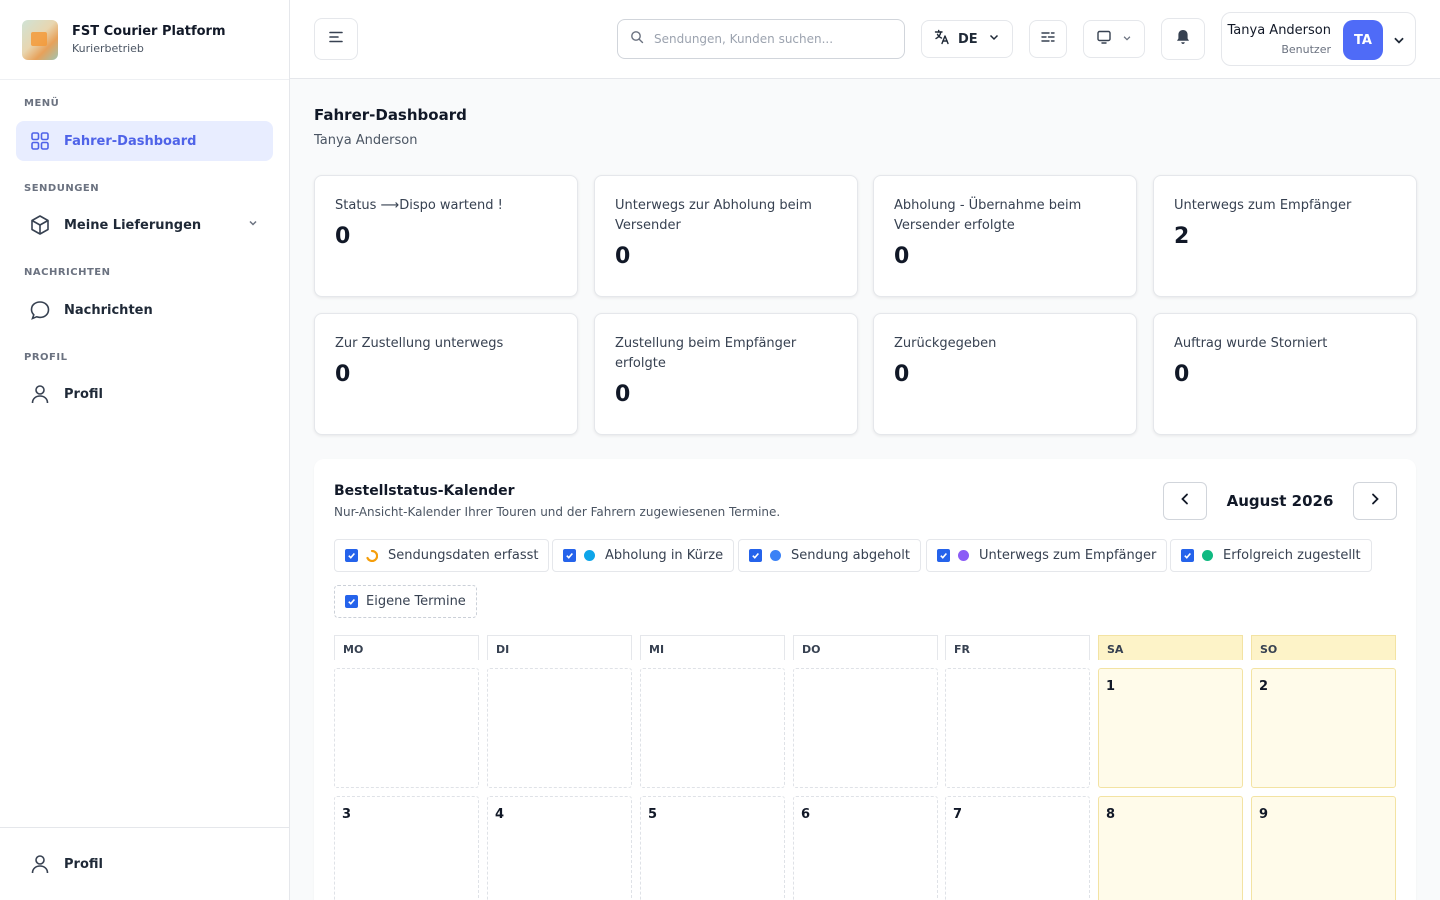  What do you see at coordinates (144, 40) in the screenshot?
I see `brand: FST Courier Platform Kurierbetrieb` at bounding box center [144, 40].